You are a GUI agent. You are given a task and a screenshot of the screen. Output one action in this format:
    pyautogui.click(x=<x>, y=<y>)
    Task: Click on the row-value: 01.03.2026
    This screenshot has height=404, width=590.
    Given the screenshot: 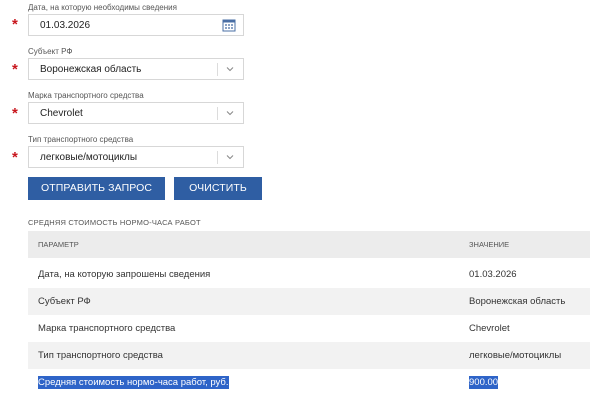 What is the action you would take?
    pyautogui.click(x=493, y=274)
    